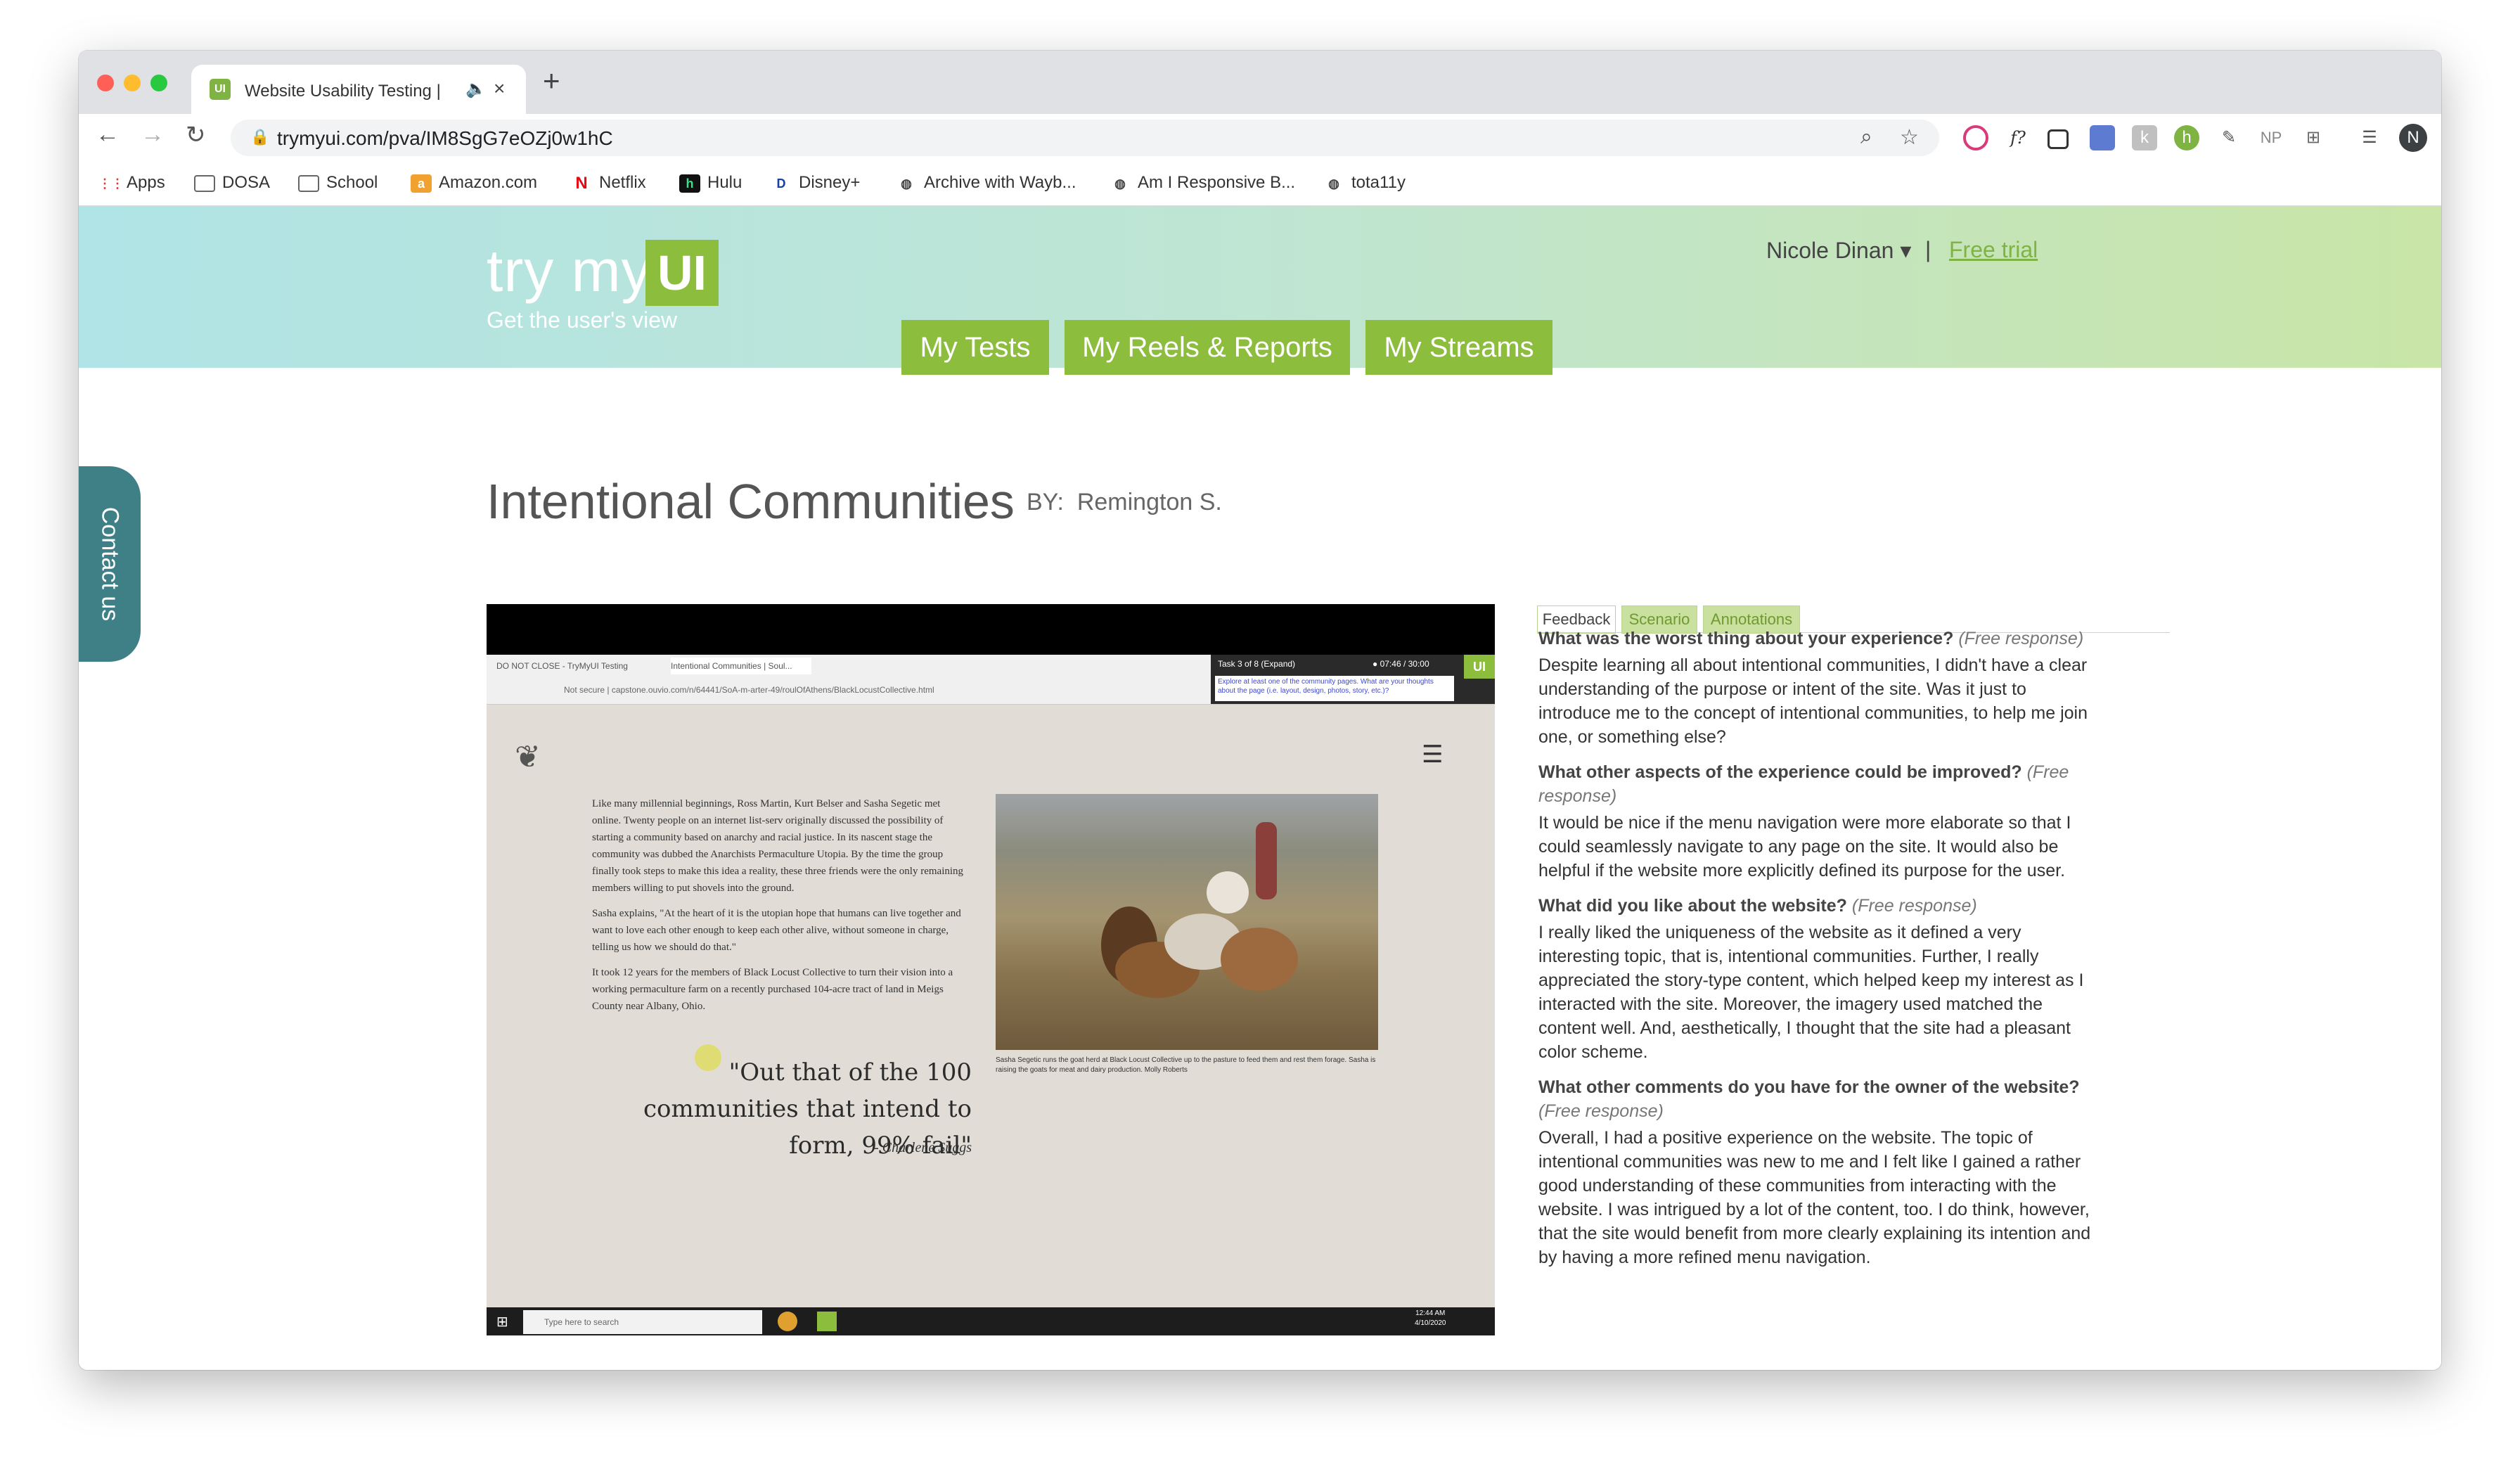  Describe the element at coordinates (105, 83) in the screenshot. I see `close-window-button` at that location.